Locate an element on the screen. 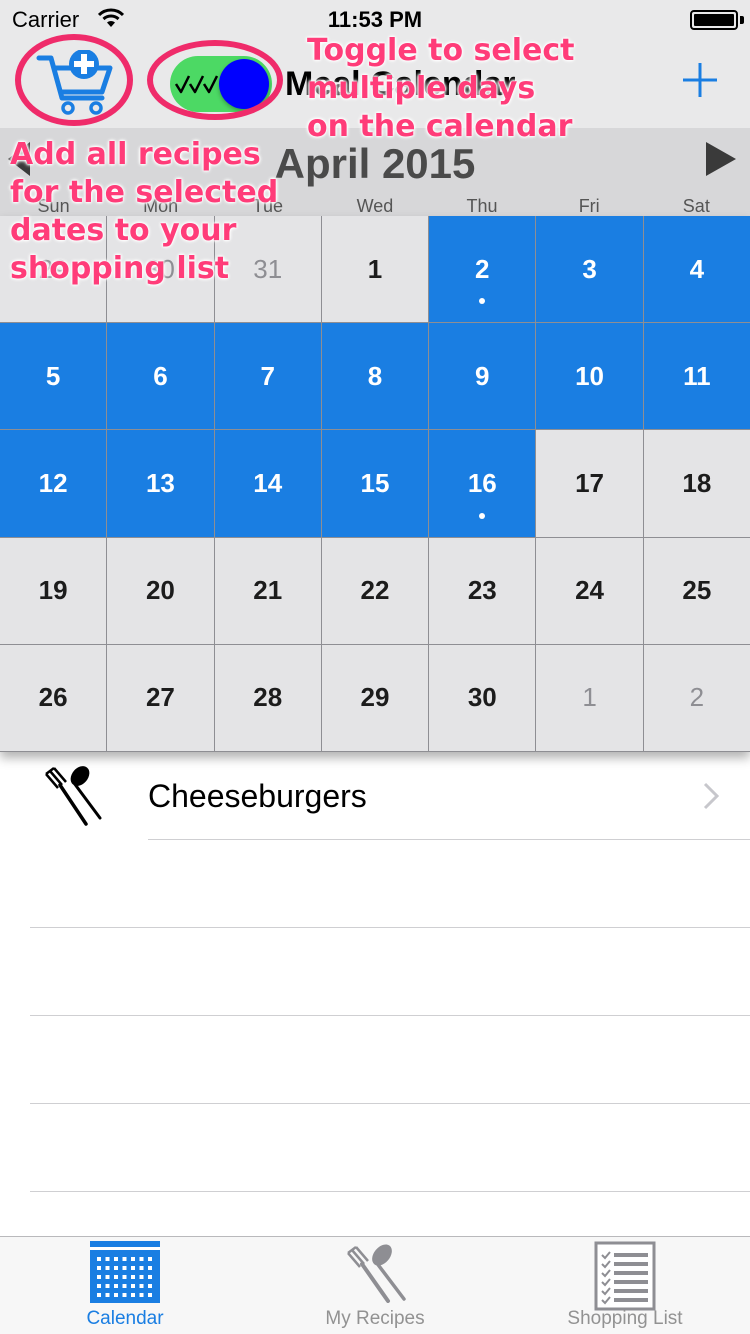  day-number: 3 is located at coordinates (589, 268).